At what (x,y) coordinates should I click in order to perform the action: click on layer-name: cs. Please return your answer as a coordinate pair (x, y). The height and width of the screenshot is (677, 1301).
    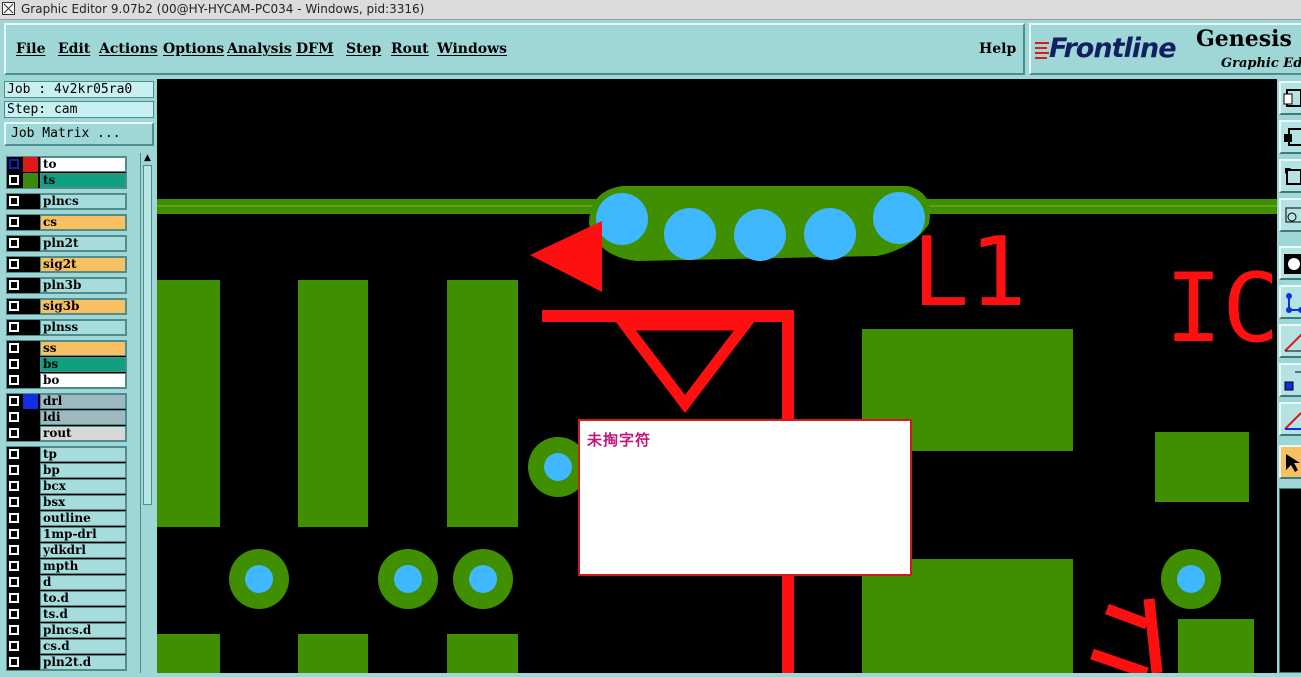
    Looking at the image, I should click on (83, 222).